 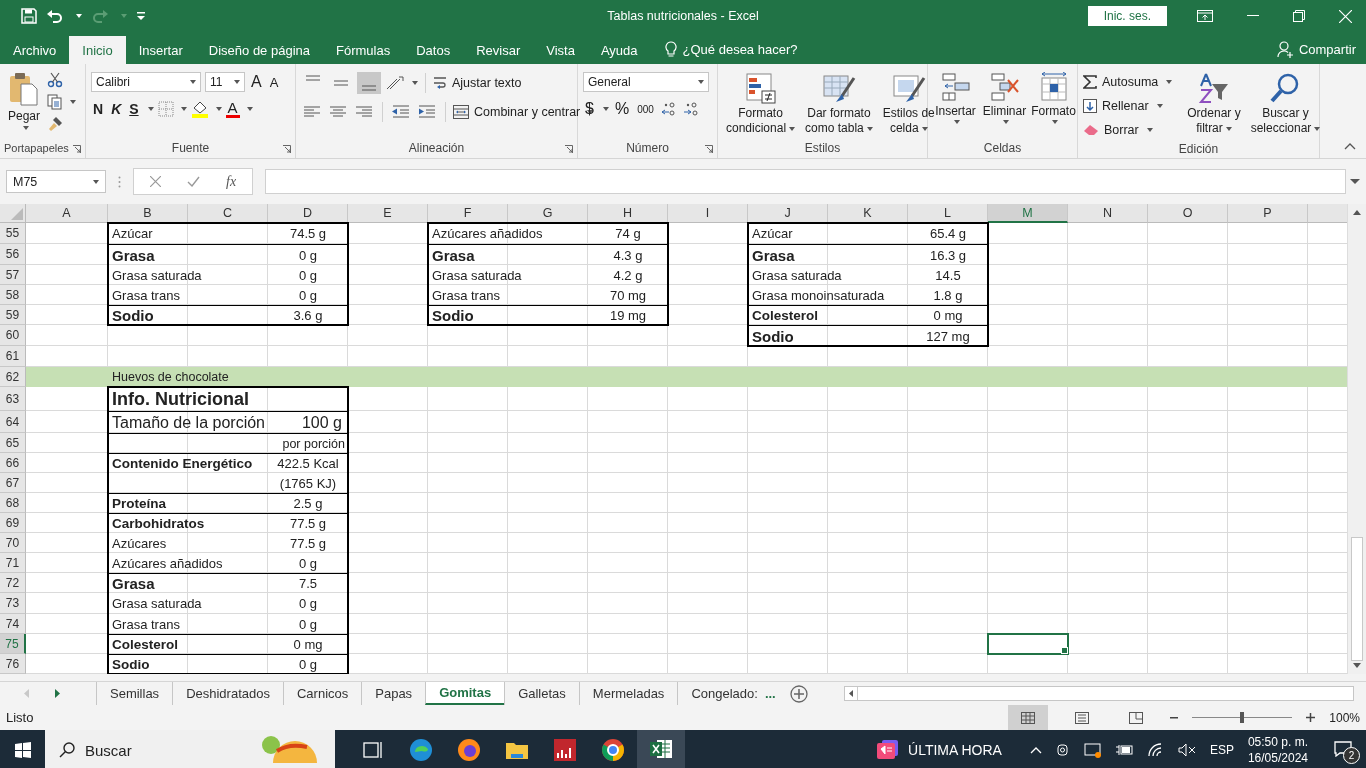 What do you see at coordinates (35, 50) in the screenshot?
I see `menu-tab: Archivo` at bounding box center [35, 50].